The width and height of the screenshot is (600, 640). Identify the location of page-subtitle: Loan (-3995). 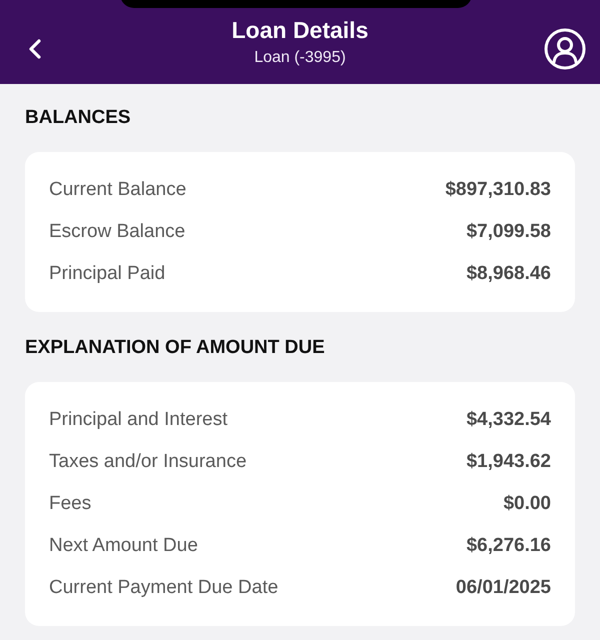
(300, 58).